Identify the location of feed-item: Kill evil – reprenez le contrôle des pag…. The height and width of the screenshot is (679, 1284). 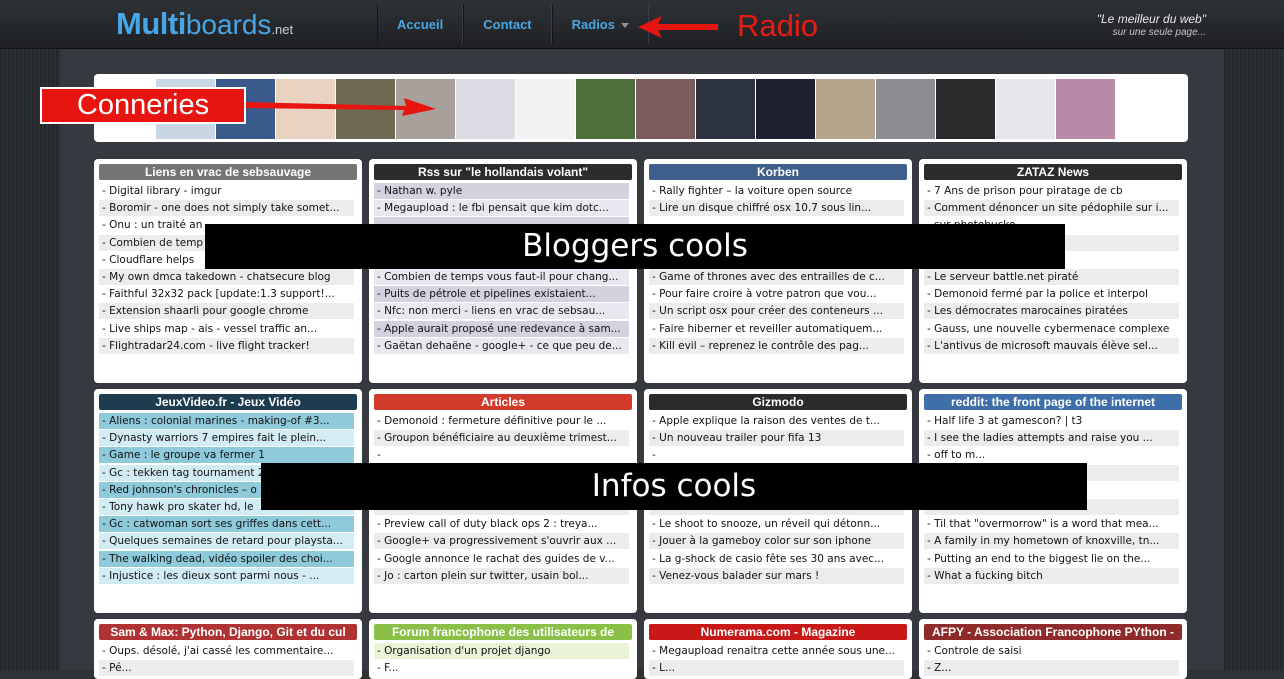
(776, 345).